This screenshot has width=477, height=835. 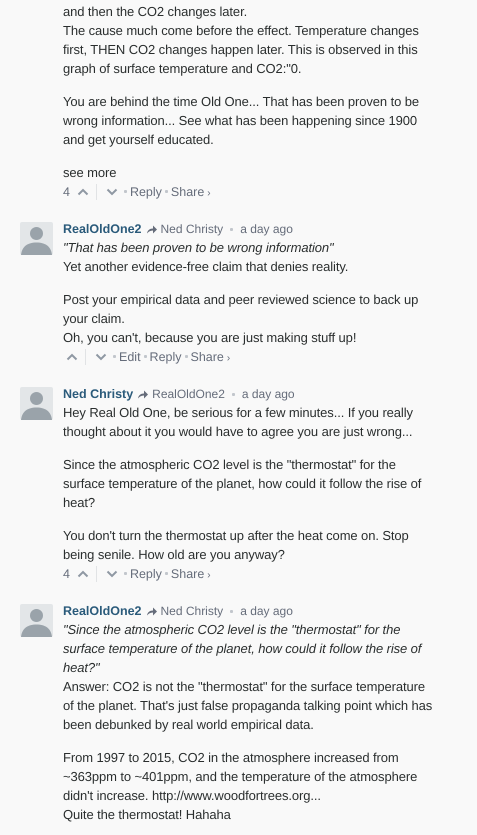 I want to click on comment-text: Yet another evidence-free claim that denies reality., so click(x=206, y=267).